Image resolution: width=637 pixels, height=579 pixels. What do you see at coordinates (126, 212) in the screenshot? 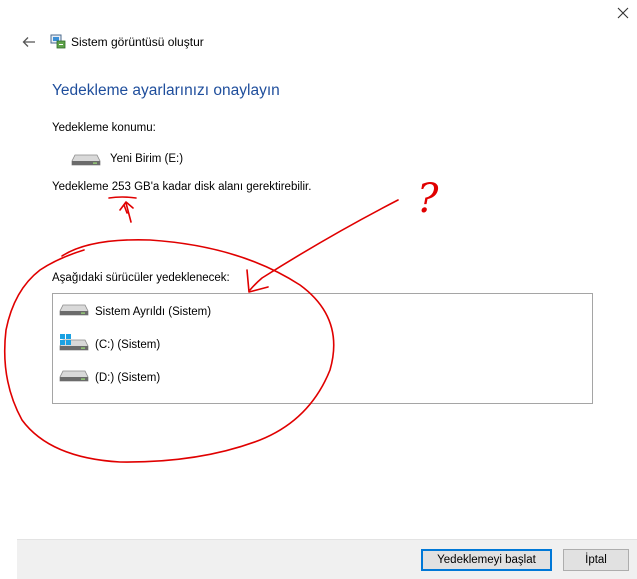
I see `up-arrow-mark` at bounding box center [126, 212].